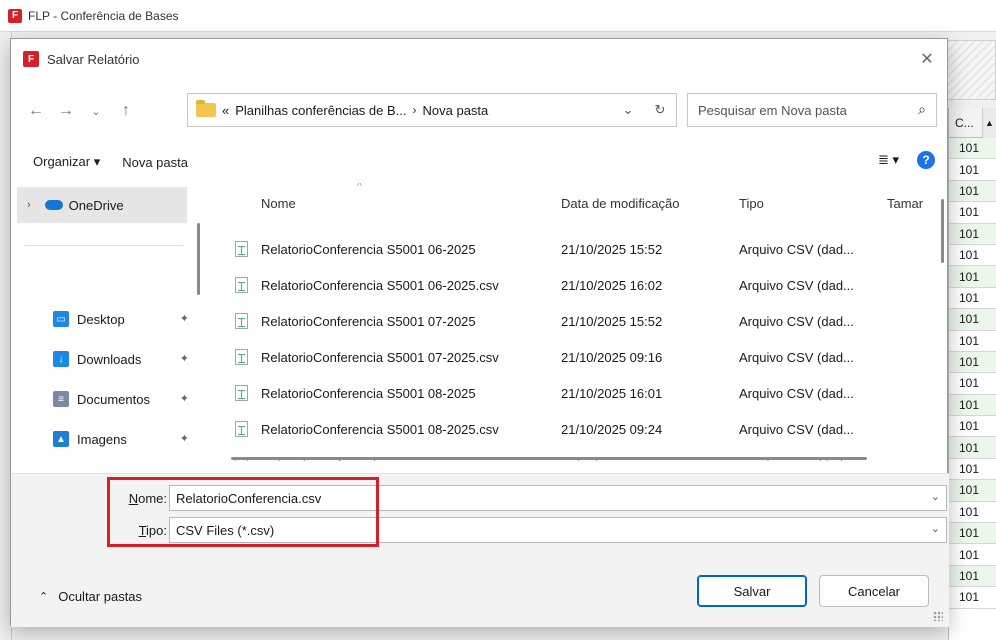  I want to click on file-list-header: ^ Nome Data de modificação Tipo Tamar, so click(573, 203).